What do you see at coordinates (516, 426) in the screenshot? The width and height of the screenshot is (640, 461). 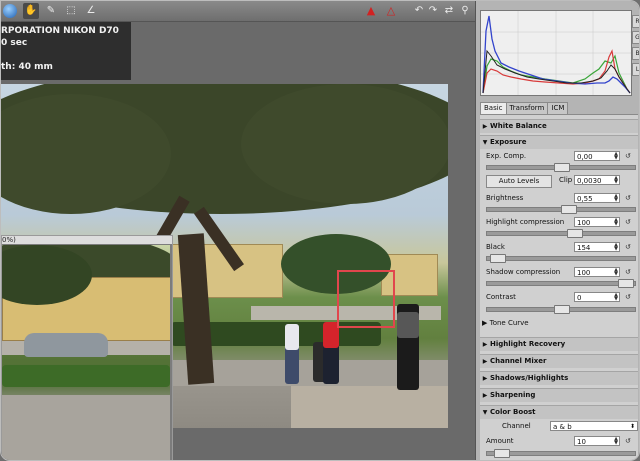 I see `channel-label: Channel` at bounding box center [516, 426].